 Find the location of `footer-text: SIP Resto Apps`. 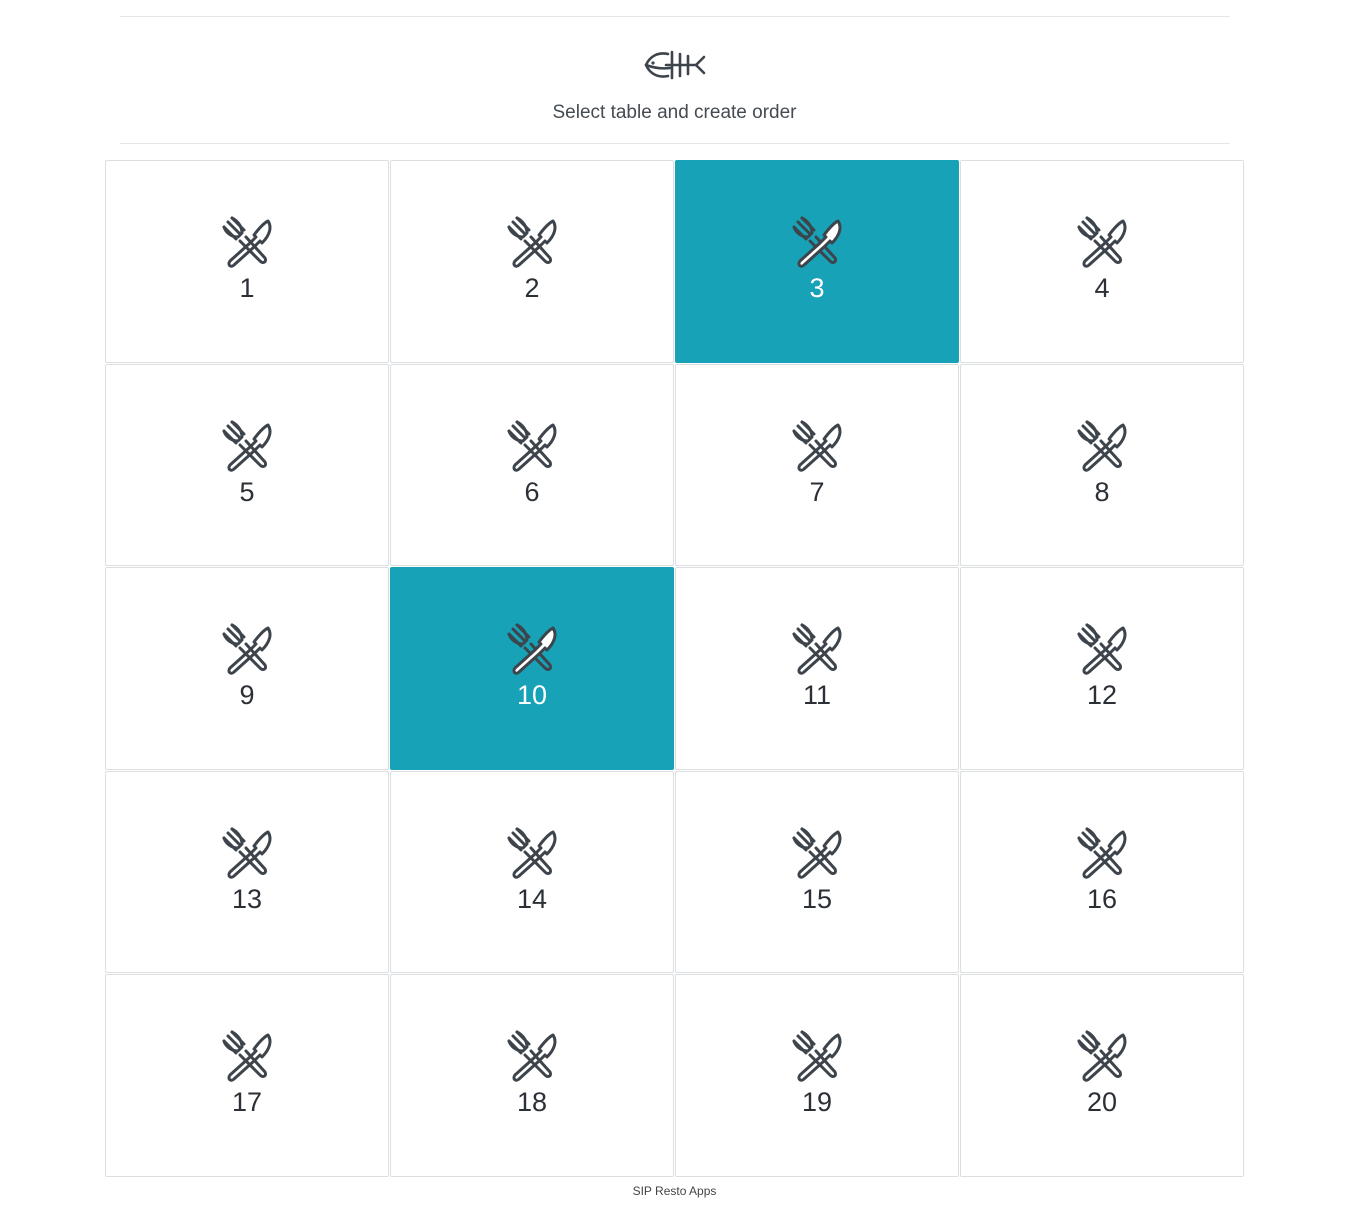

footer-text: SIP Resto Apps is located at coordinates (674, 1191).